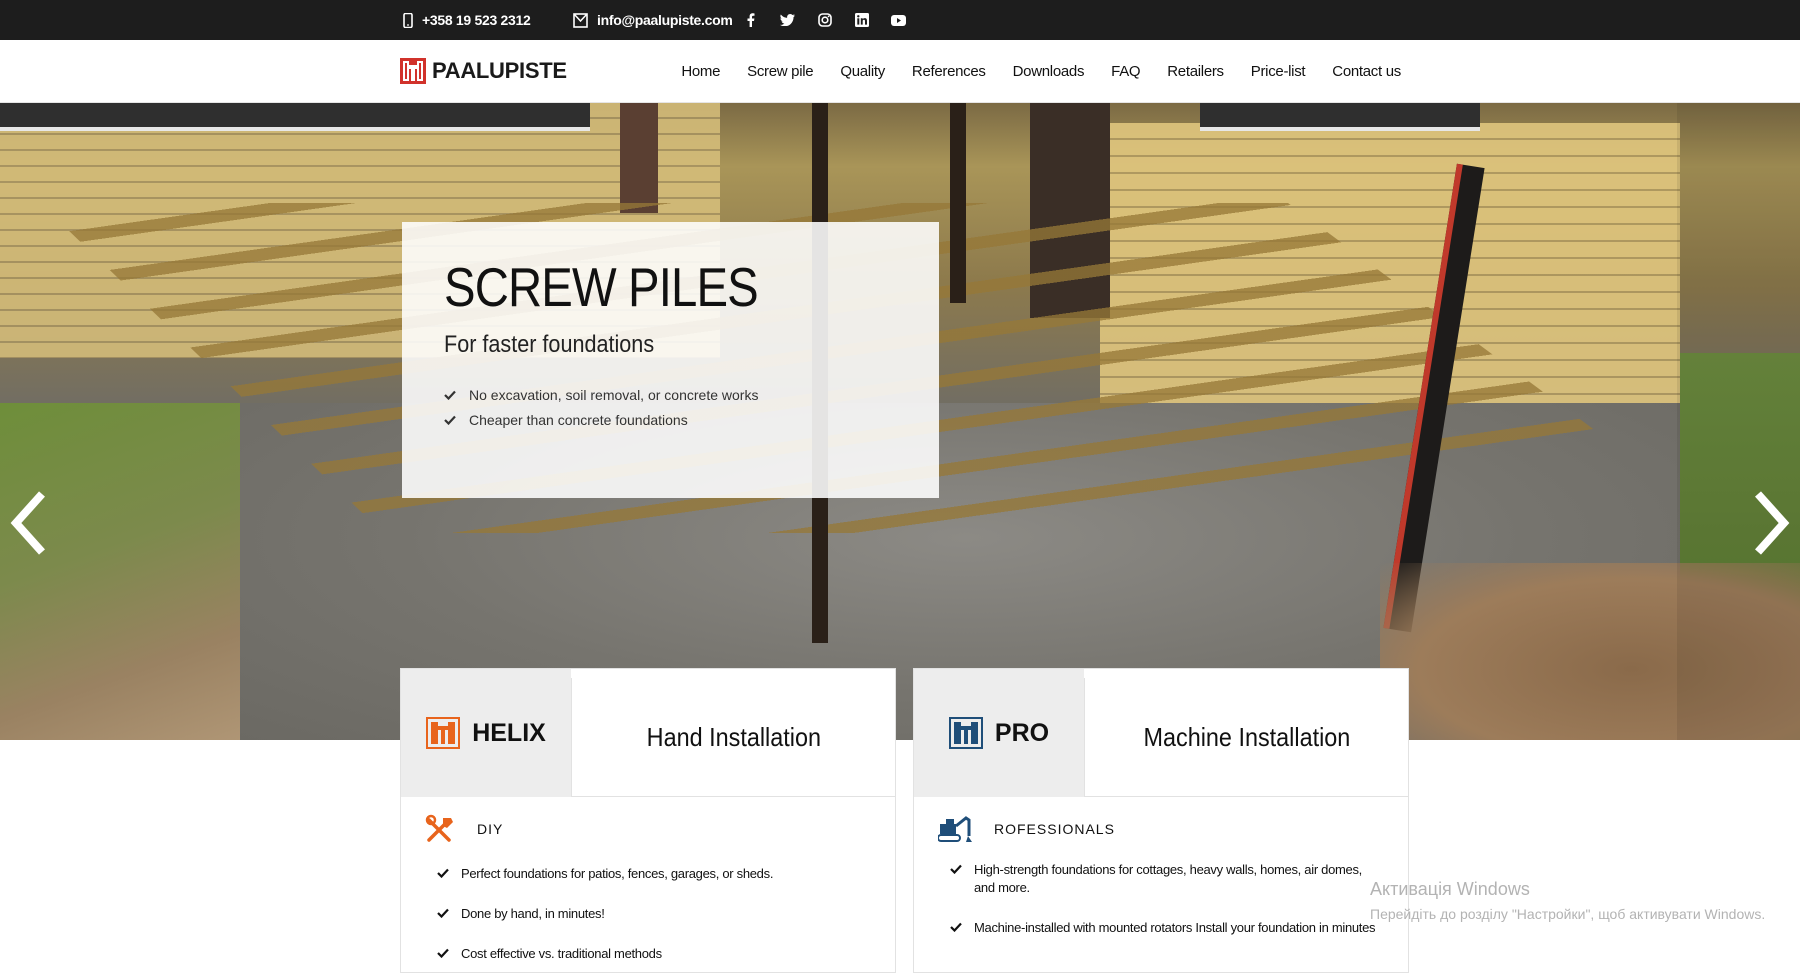  I want to click on card-category-label: ROFESSIONALS, so click(1054, 829).